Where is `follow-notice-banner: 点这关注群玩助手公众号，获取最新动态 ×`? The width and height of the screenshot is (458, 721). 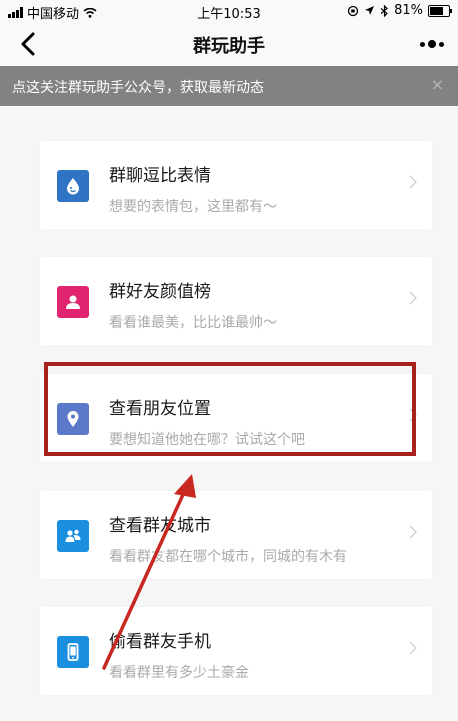
follow-notice-banner: 点这关注群玩助手公众号，获取最新动态 × is located at coordinates (229, 86).